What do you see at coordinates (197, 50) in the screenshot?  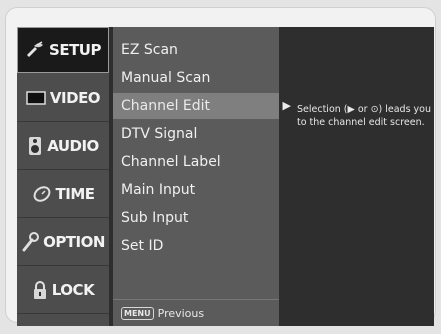 I see `submenu-item-ez-scan: EZ Scan` at bounding box center [197, 50].